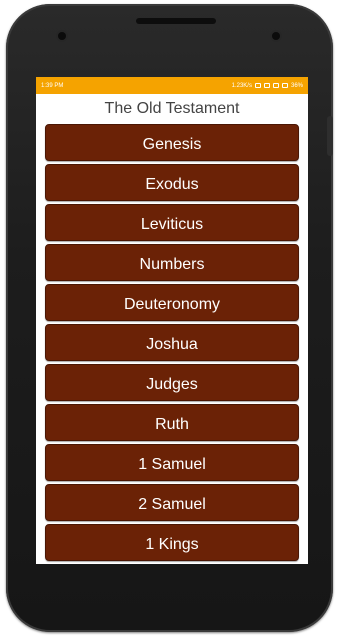 The image size is (340, 639). What do you see at coordinates (172, 502) in the screenshot?
I see `book-button-2-samuel: 2 Samuel` at bounding box center [172, 502].